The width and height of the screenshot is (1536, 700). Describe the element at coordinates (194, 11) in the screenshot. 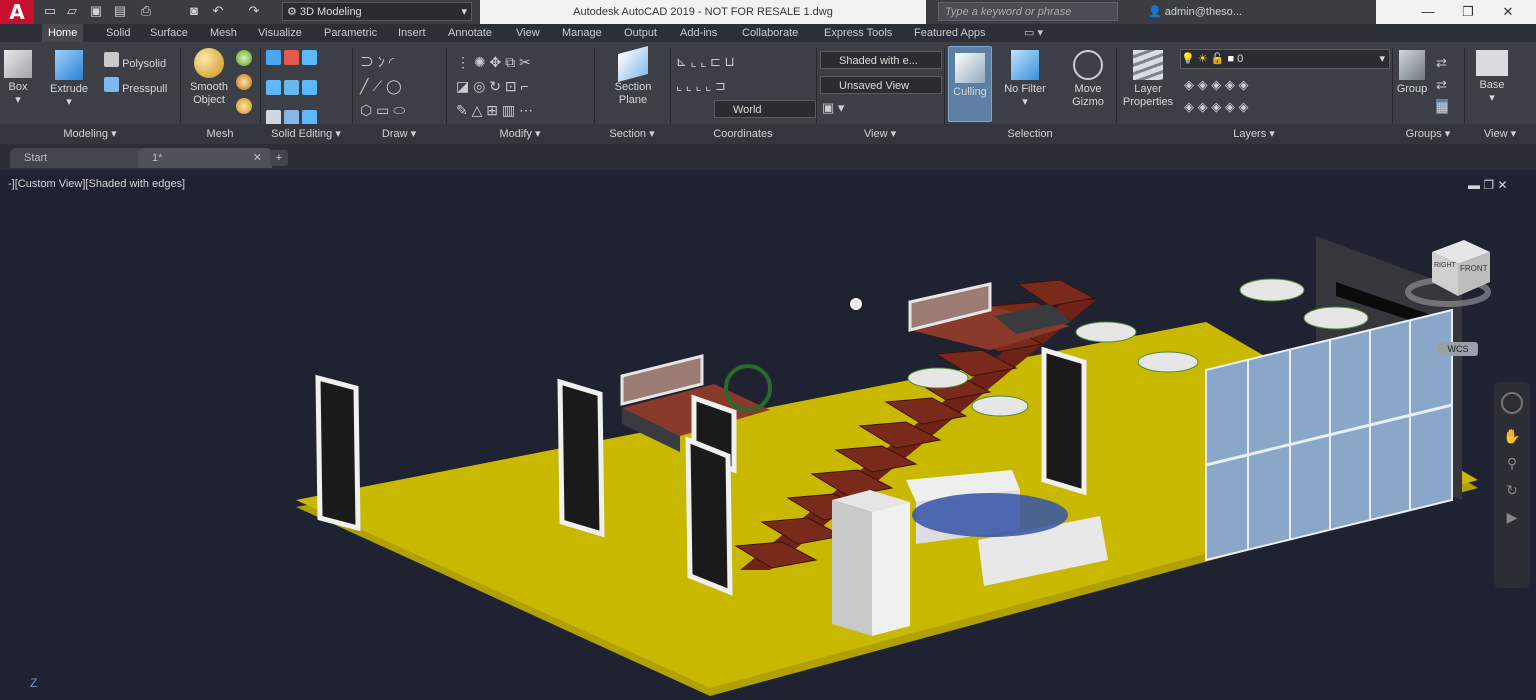

I see `print-icon: ◙` at that location.